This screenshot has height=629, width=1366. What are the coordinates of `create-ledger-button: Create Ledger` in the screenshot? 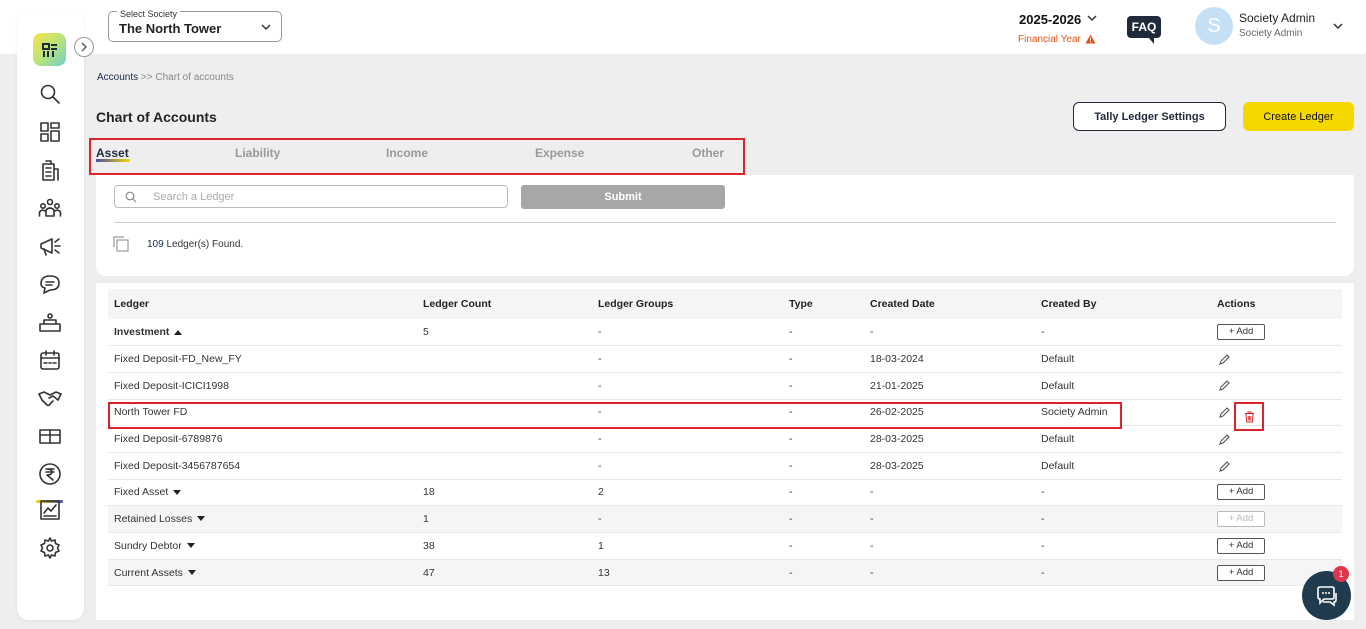 It's located at (1298, 116).